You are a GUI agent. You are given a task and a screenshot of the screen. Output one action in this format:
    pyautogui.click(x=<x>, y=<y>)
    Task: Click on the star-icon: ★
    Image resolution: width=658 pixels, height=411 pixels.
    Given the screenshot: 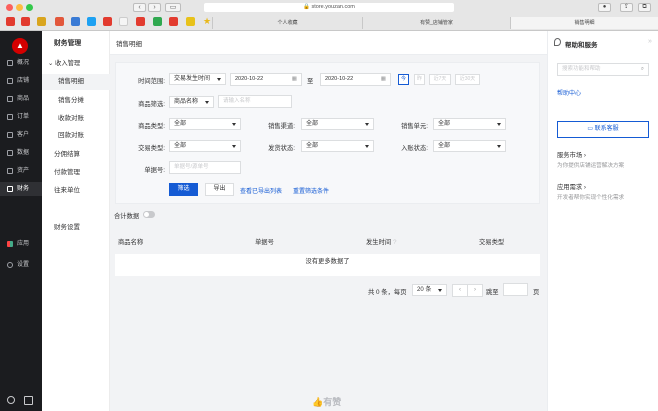 What is the action you would take?
    pyautogui.click(x=207, y=21)
    